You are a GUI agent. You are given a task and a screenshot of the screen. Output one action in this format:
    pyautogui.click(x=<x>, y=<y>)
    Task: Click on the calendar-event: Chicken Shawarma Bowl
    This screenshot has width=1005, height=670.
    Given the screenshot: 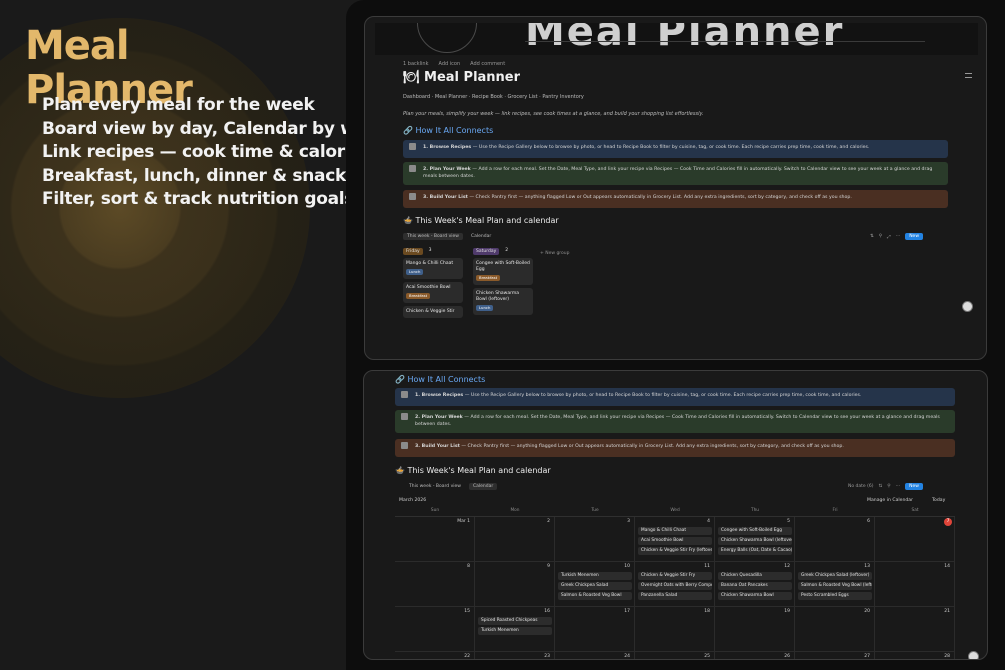 What is the action you would take?
    pyautogui.click(x=755, y=596)
    